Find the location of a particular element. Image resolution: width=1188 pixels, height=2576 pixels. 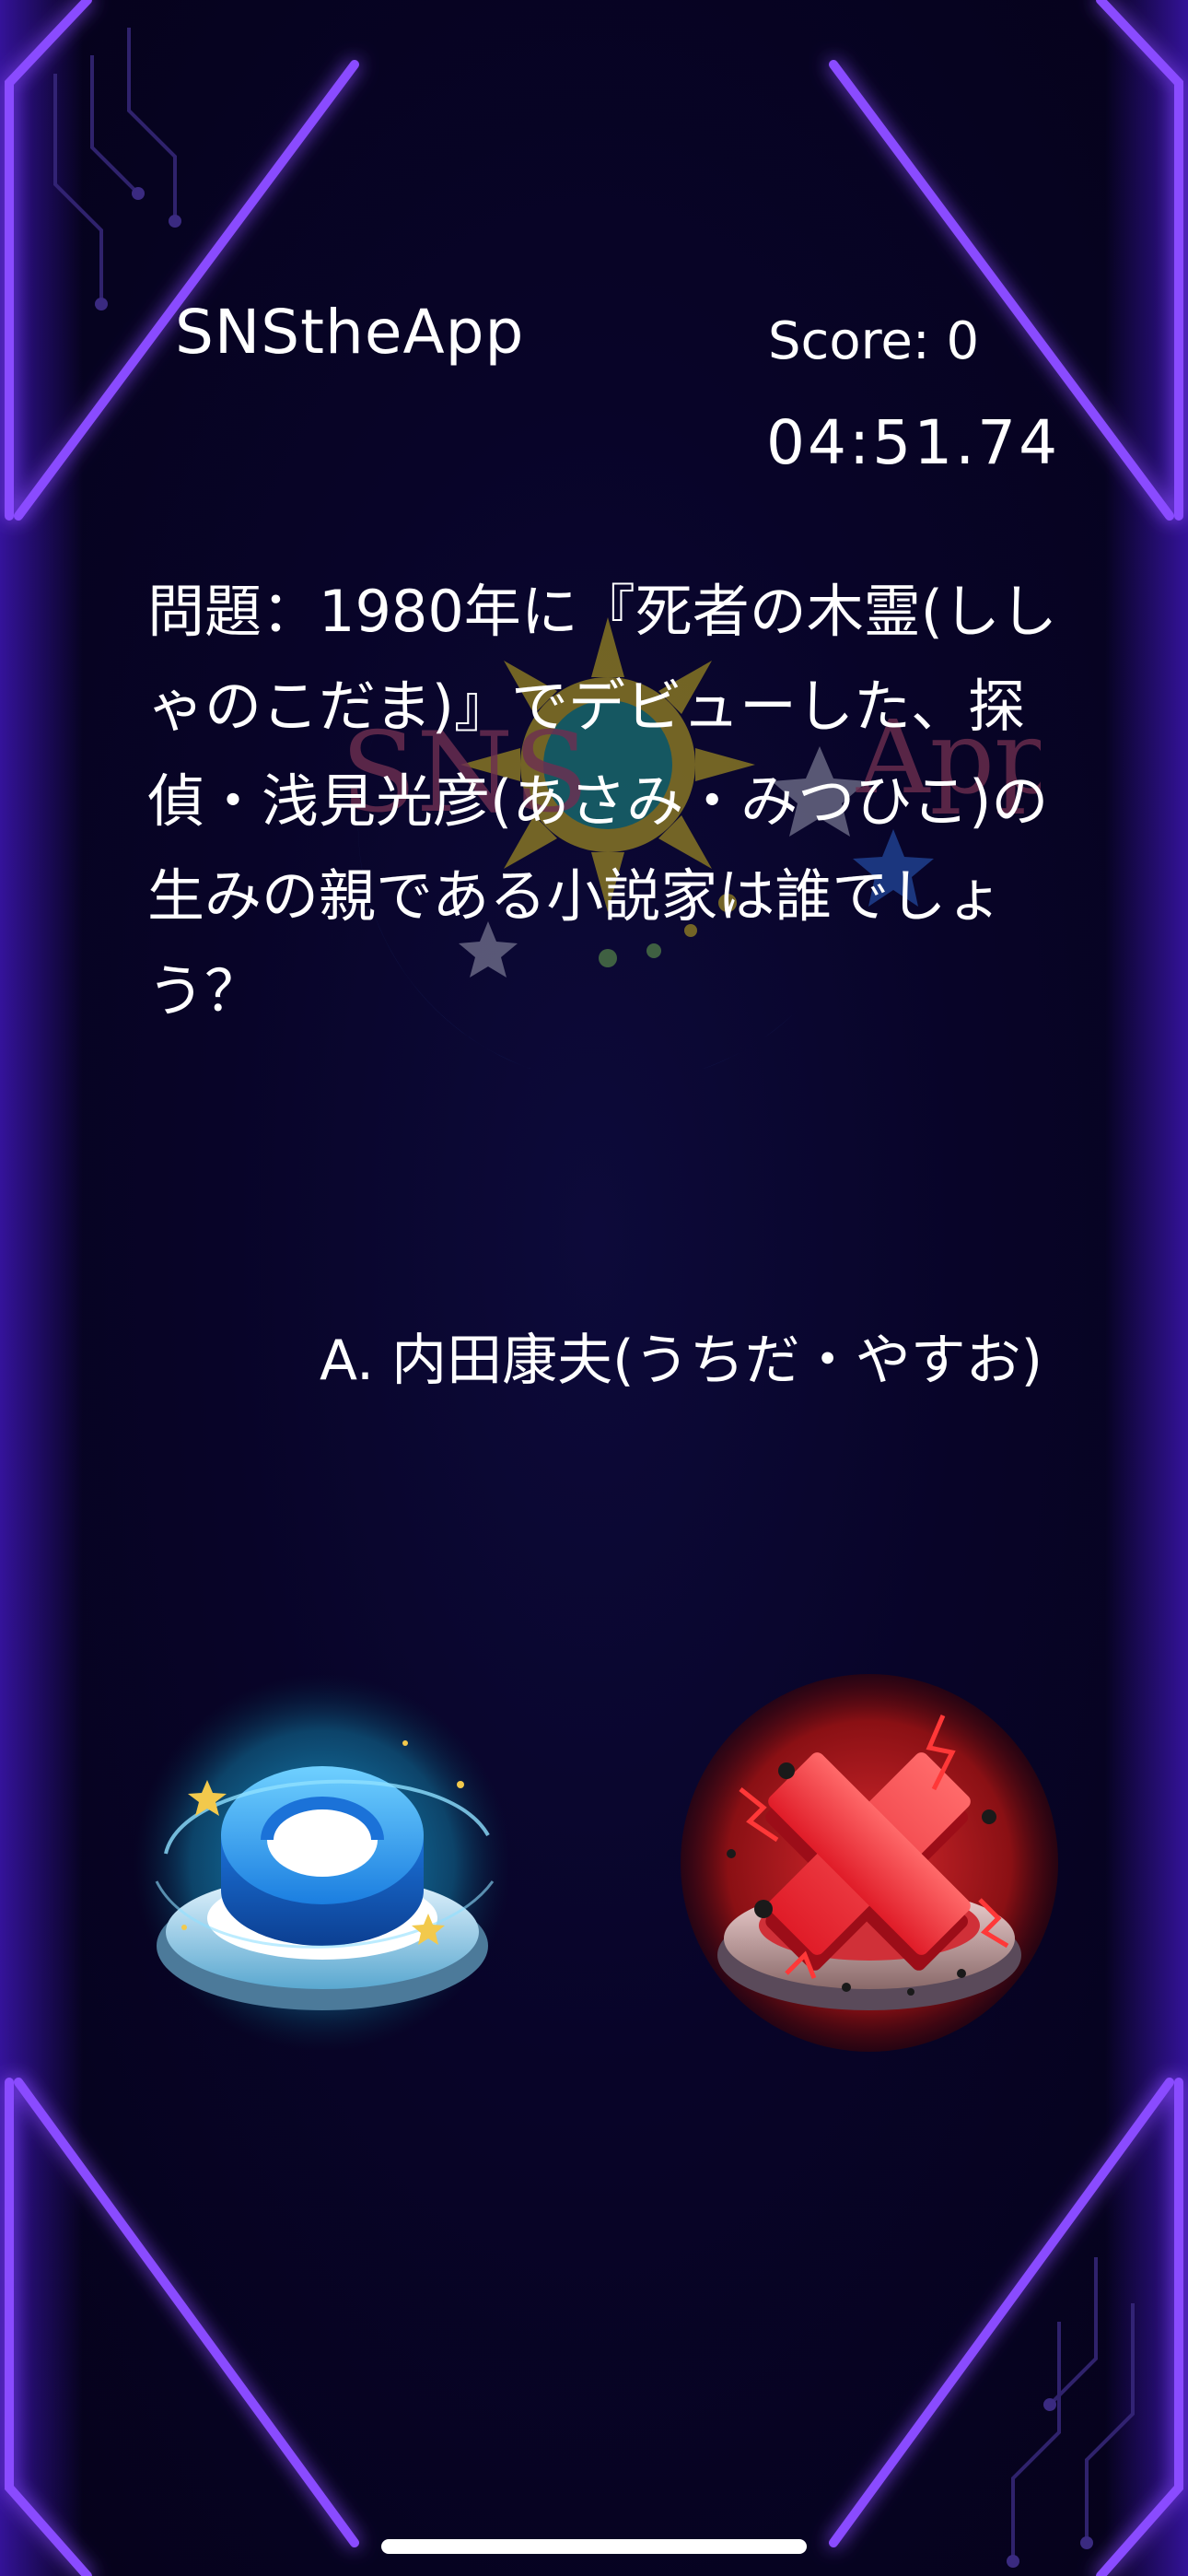

true-circle-button is located at coordinates (322, 1862).